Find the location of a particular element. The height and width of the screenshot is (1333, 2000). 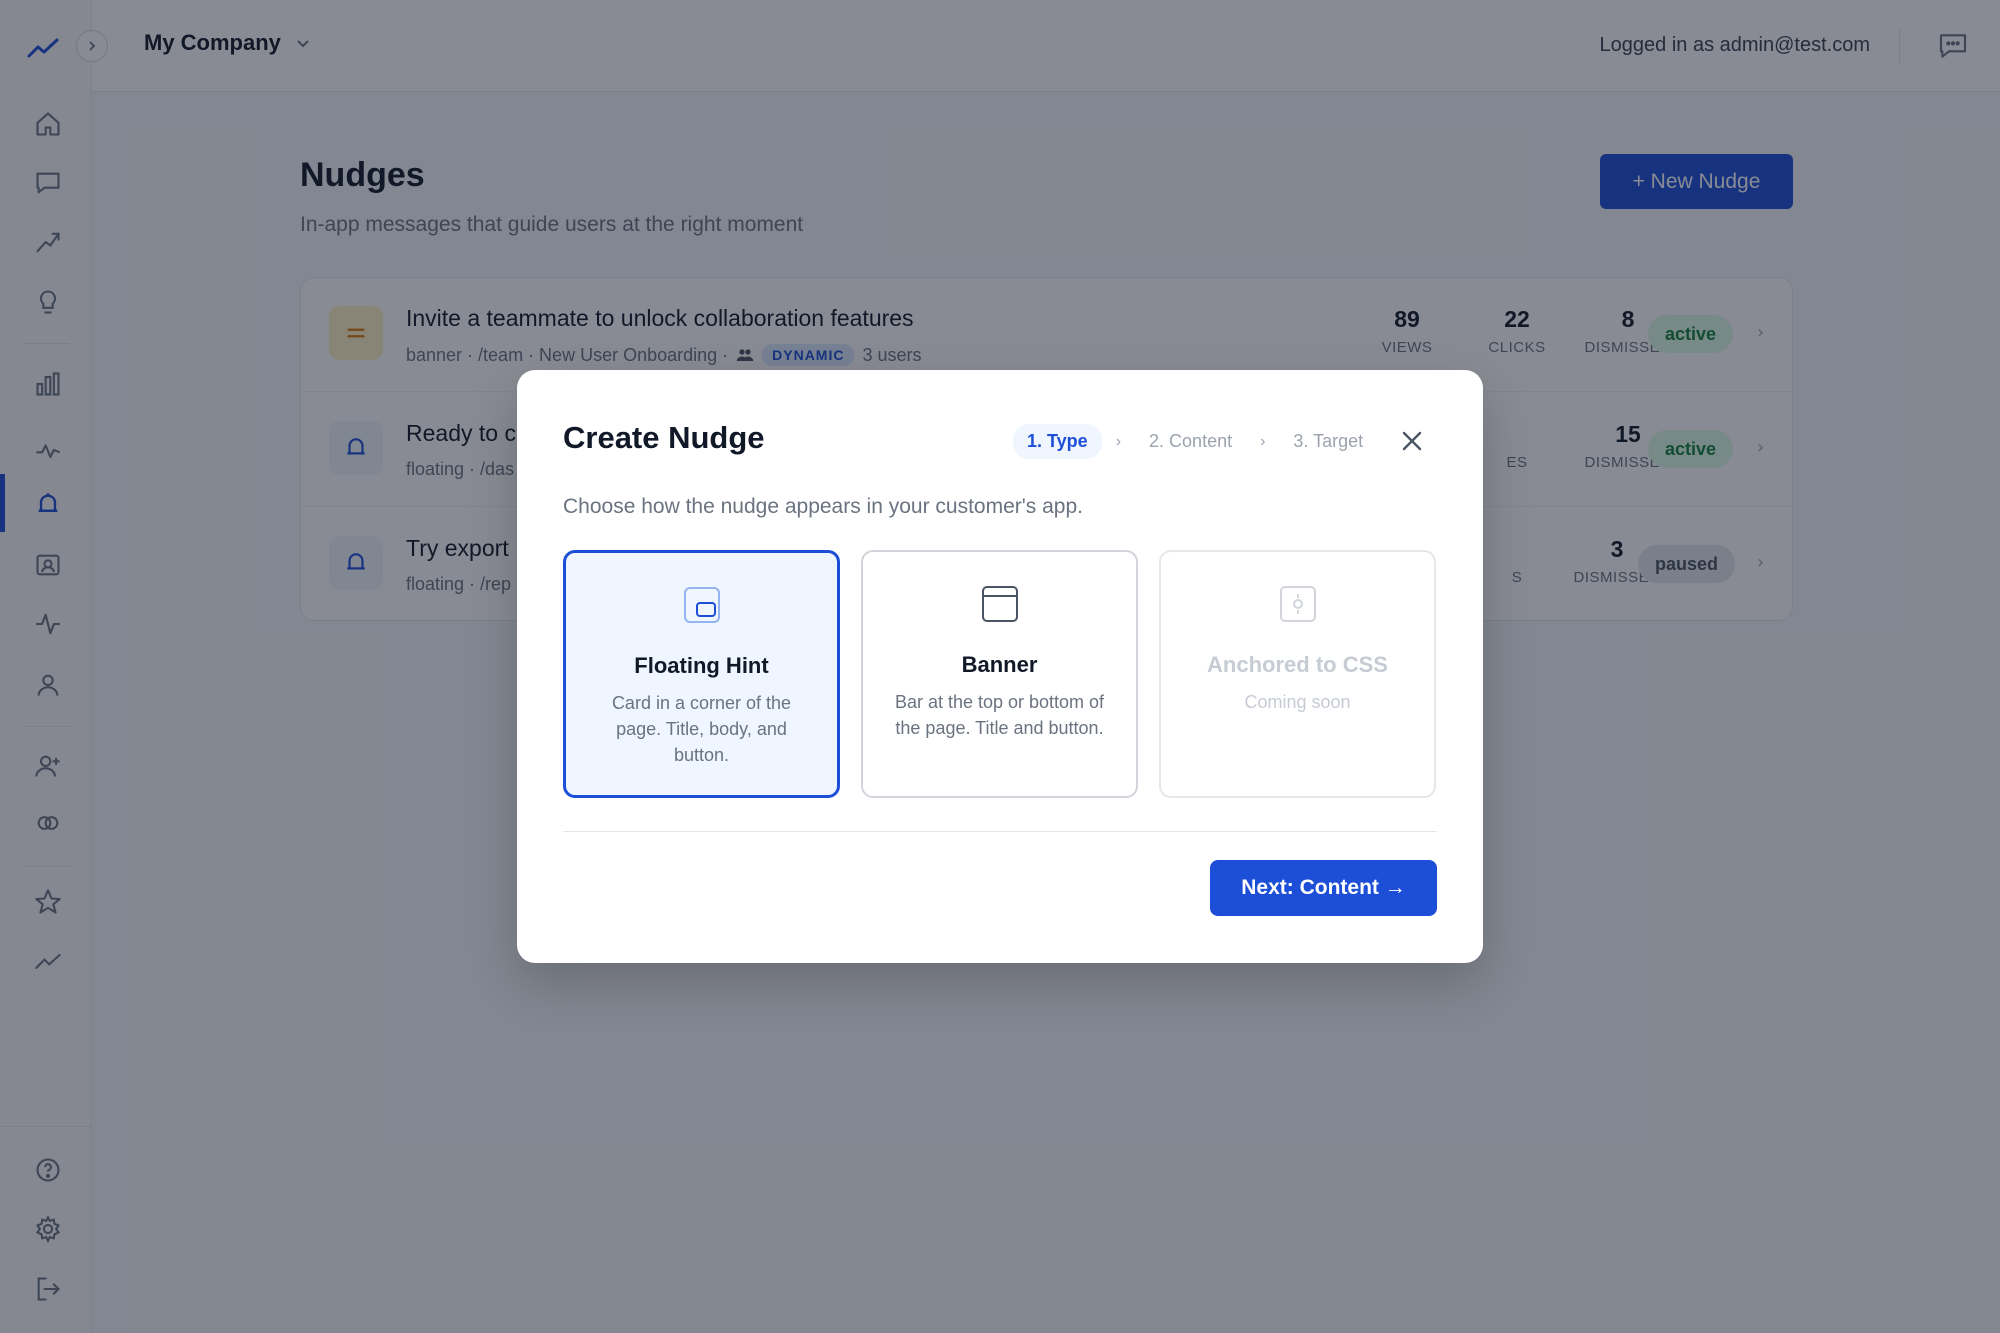

type-card-description: Coming soon is located at coordinates (1297, 702).